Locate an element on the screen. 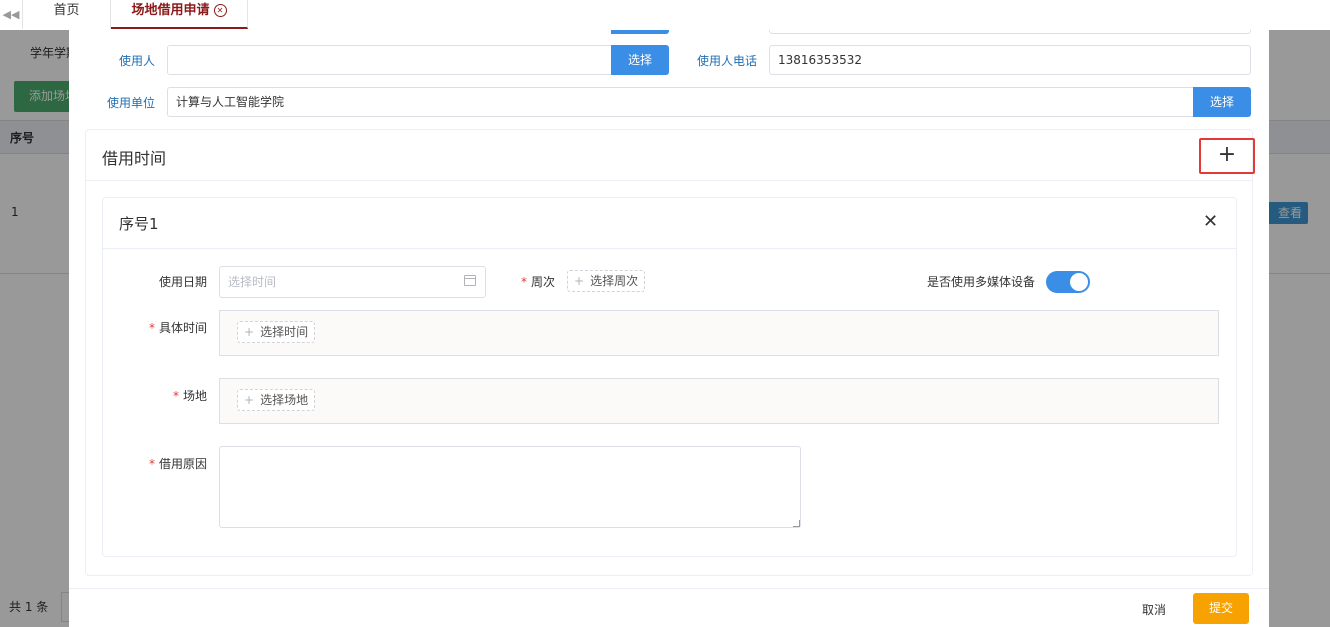 The width and height of the screenshot is (1330, 627). time-label: * 具体时间 is located at coordinates (165, 327).